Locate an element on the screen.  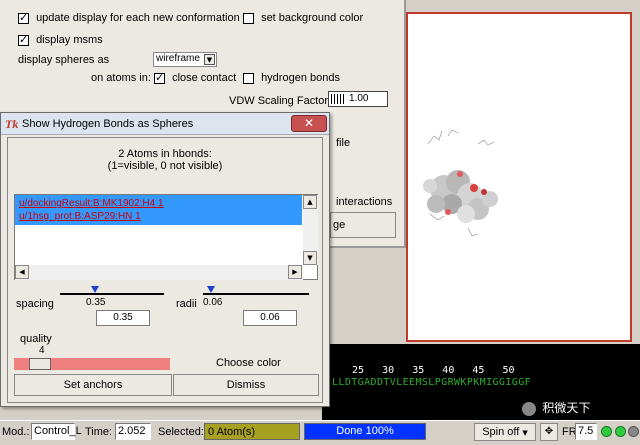
cross-icon: ✥ is located at coordinates (549, 432).